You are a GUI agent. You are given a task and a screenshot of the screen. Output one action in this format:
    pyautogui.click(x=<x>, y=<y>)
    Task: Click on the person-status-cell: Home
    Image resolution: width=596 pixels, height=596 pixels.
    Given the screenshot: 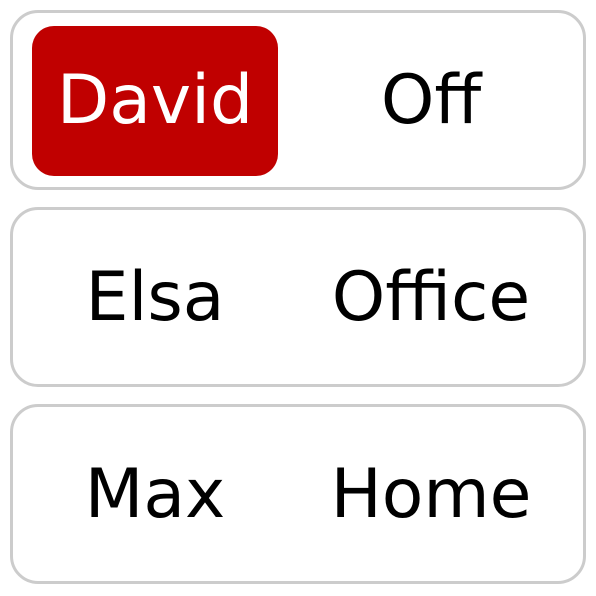 What is the action you would take?
    pyautogui.click(x=431, y=495)
    